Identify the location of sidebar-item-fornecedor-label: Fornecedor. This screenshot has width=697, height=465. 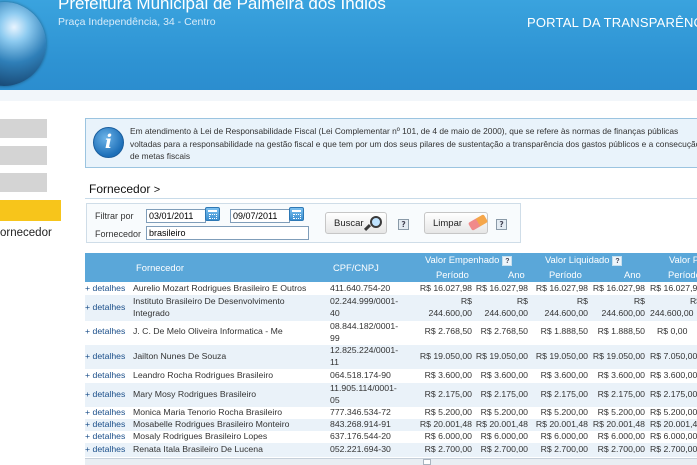
(26, 233).